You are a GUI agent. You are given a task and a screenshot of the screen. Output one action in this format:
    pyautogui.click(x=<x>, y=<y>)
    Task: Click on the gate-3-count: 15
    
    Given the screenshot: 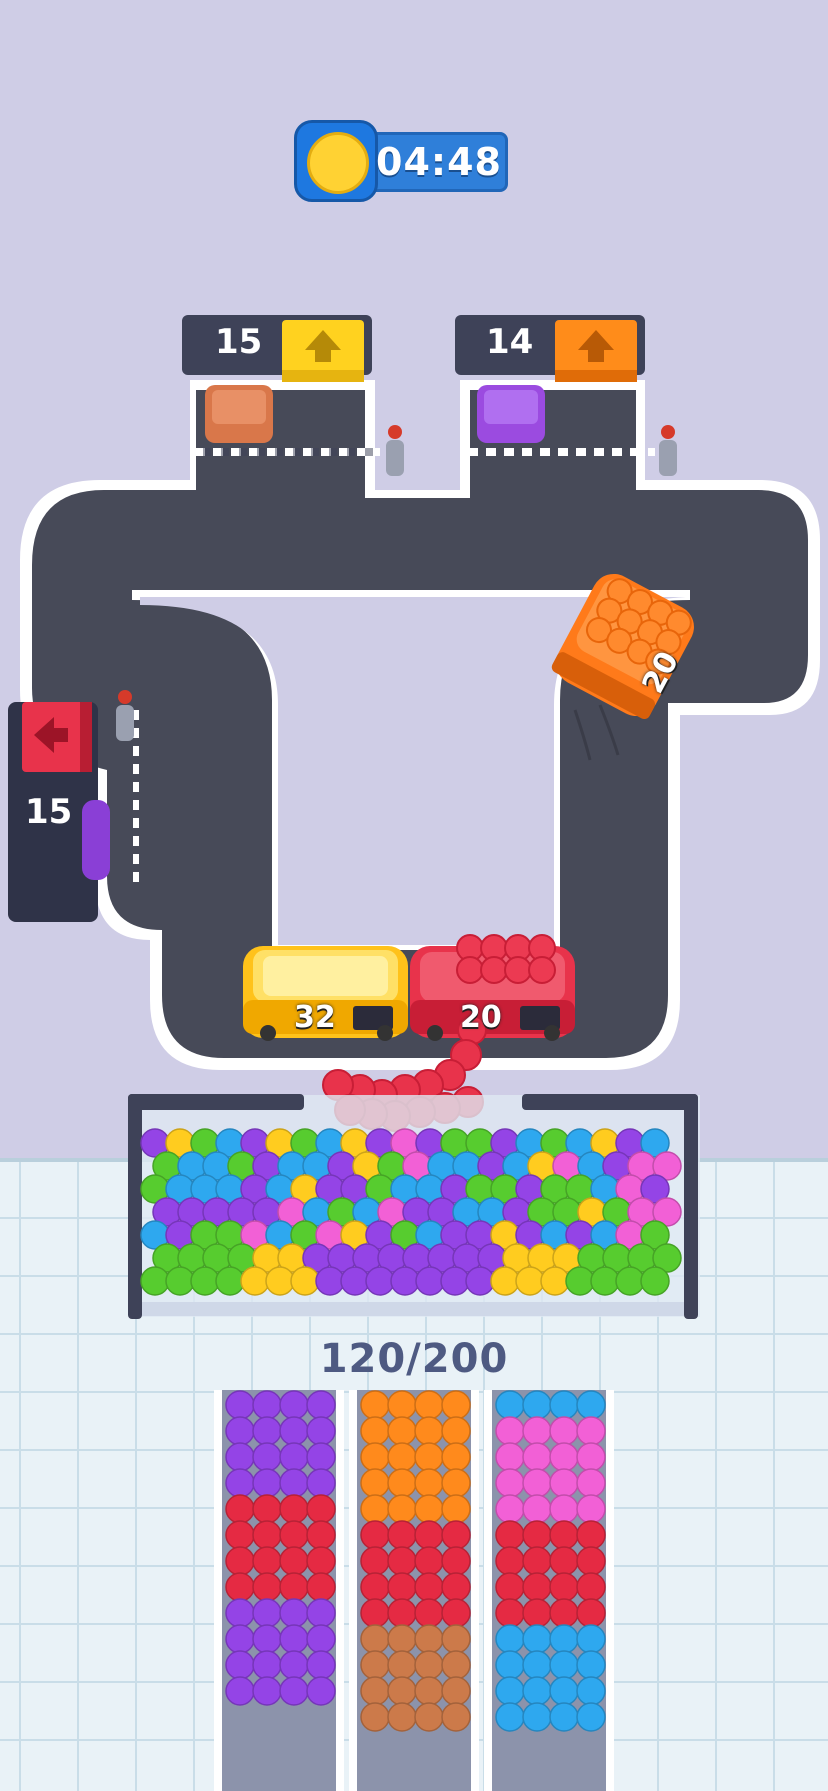 What is the action you would take?
    pyautogui.click(x=49, y=812)
    